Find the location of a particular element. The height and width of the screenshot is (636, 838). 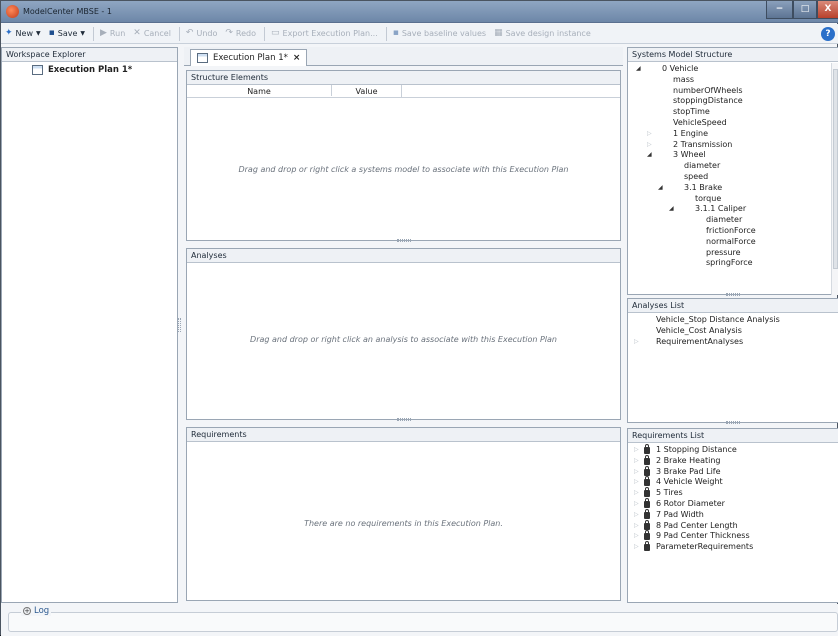

tree-item-label: mass is located at coordinates (684, 79).